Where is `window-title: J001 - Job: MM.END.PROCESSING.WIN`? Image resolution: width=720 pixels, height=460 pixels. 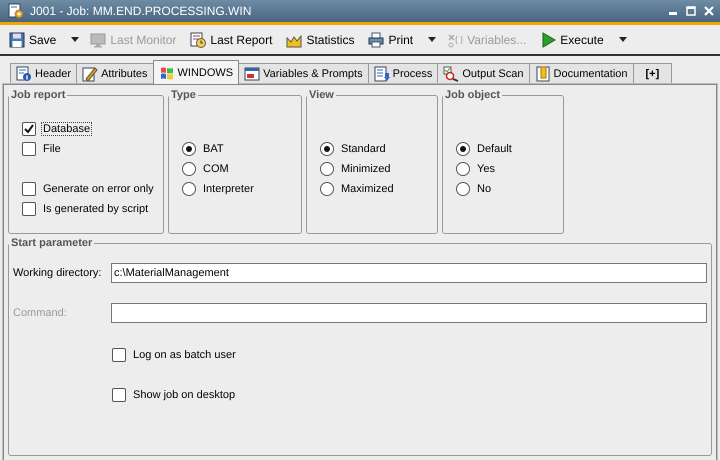 window-title: J001 - Job: MM.END.PROCESSING.WIN is located at coordinates (141, 11).